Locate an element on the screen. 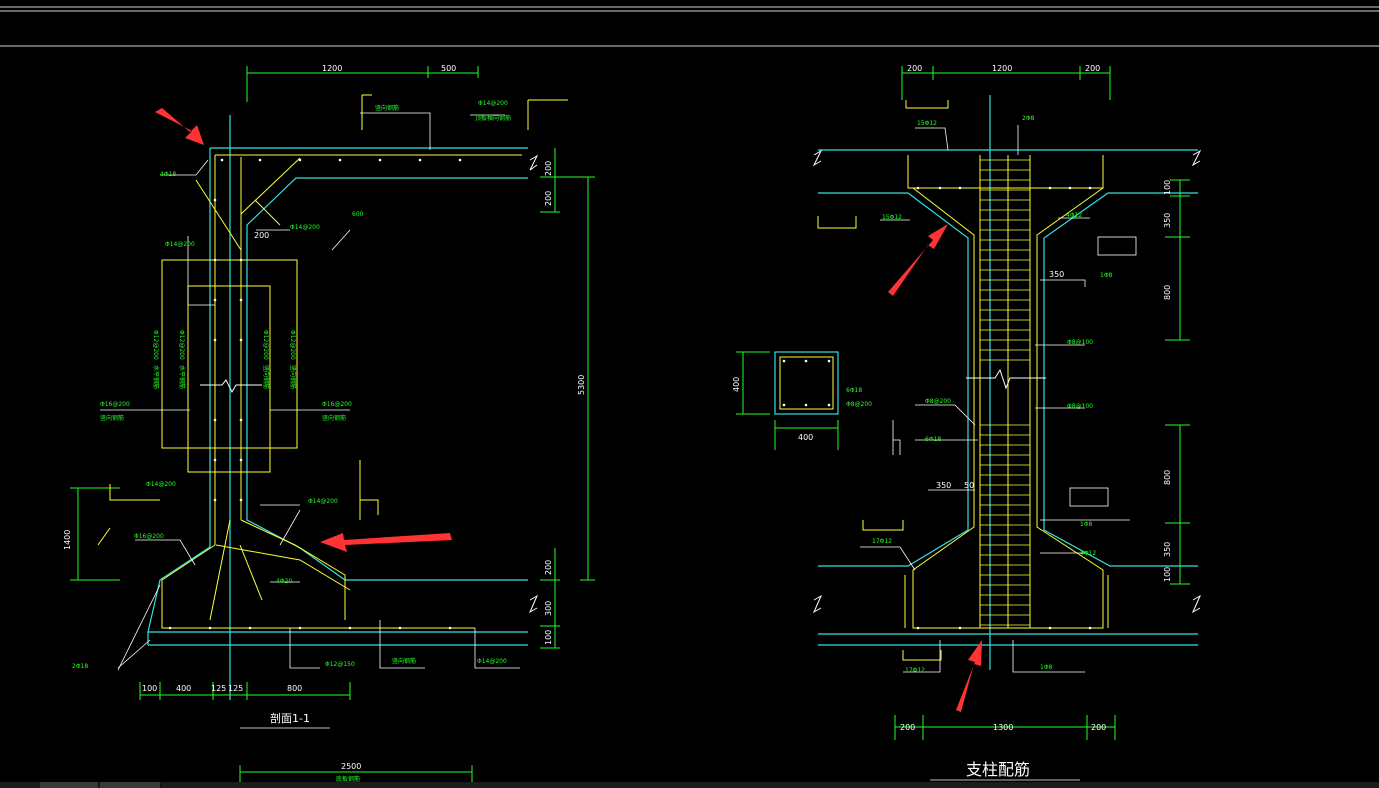 The width and height of the screenshot is (1379, 788). rebar-phi16-200-d: Φ16@200 is located at coordinates (149, 536).